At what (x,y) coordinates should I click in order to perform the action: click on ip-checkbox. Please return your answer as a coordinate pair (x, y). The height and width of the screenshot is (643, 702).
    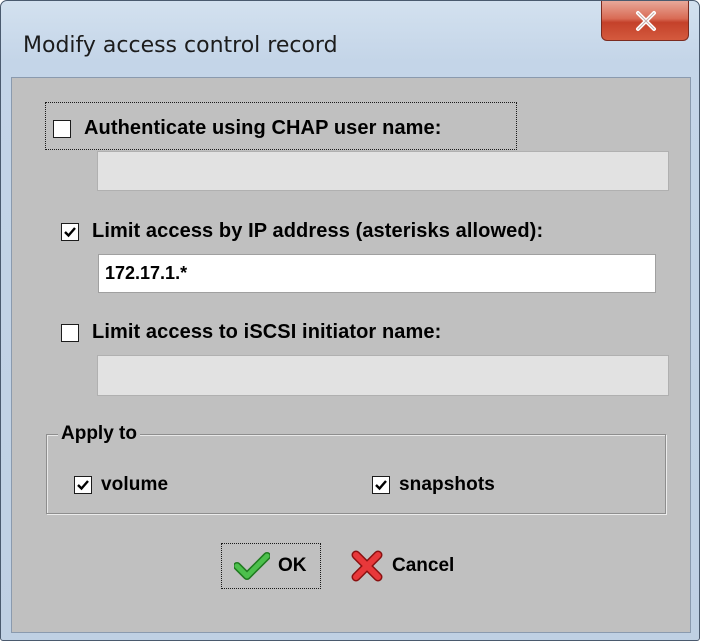
    Looking at the image, I should click on (70, 231).